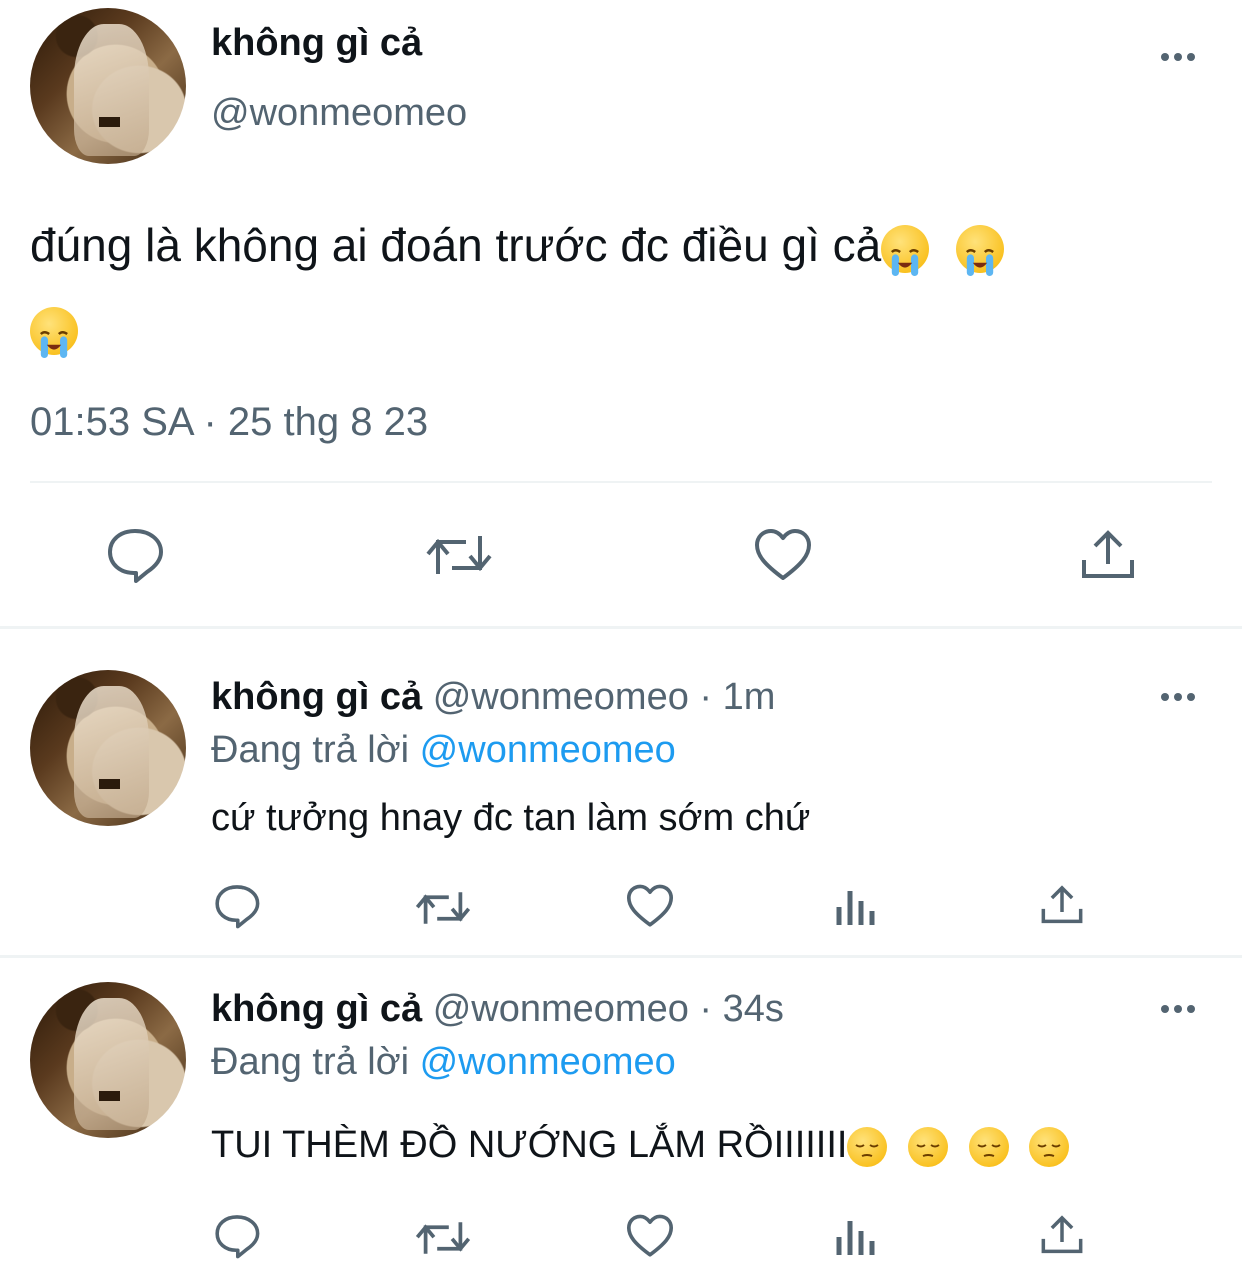 This screenshot has height=1272, width=1242. I want to click on reply-text: cứ tưởng hnay đc tan làm sớm chứ, so click(511, 818).